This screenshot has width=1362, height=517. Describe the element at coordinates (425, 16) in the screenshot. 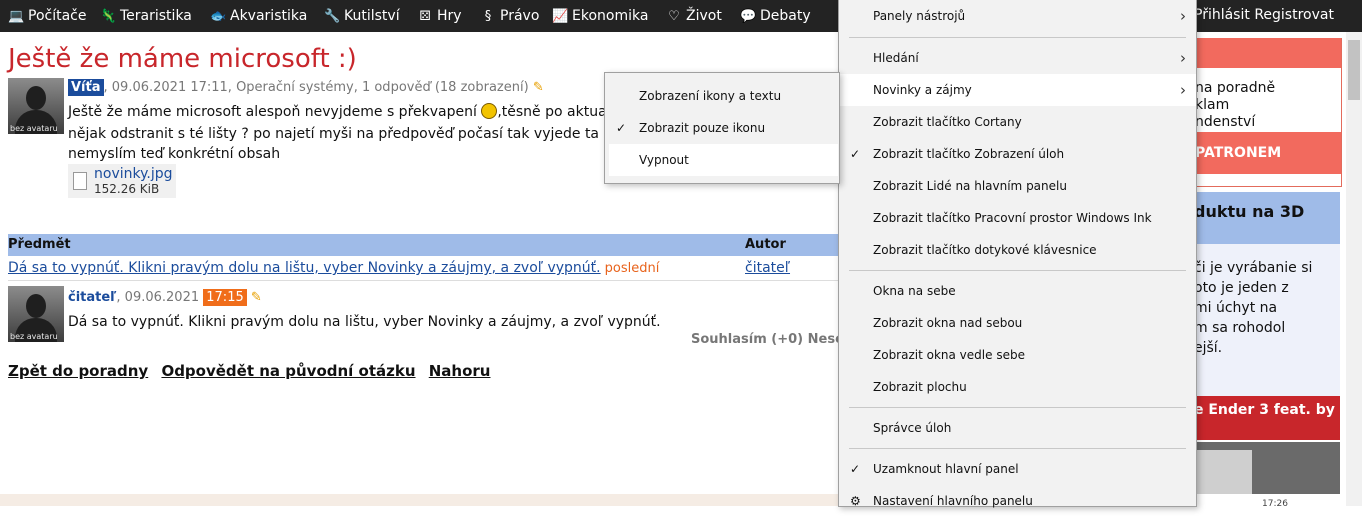

I see `dice-icon: ⚄` at that location.